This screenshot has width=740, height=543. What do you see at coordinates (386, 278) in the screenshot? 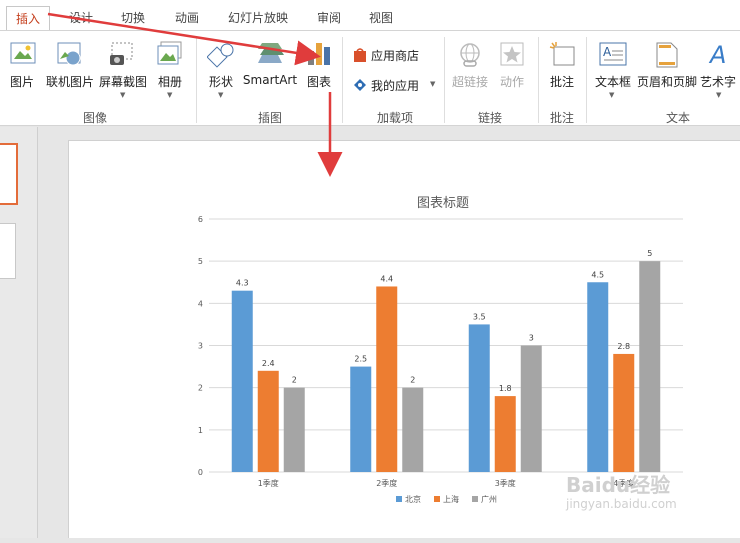
I see `data-label: 4.4` at bounding box center [386, 278].